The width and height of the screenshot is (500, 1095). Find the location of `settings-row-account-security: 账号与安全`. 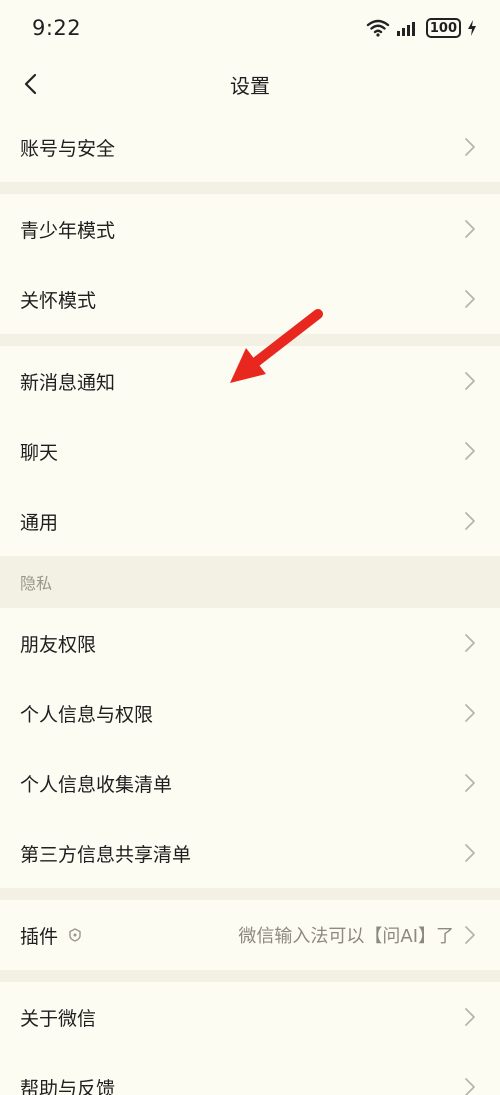

settings-row-account-security: 账号与安全 is located at coordinates (250, 147).